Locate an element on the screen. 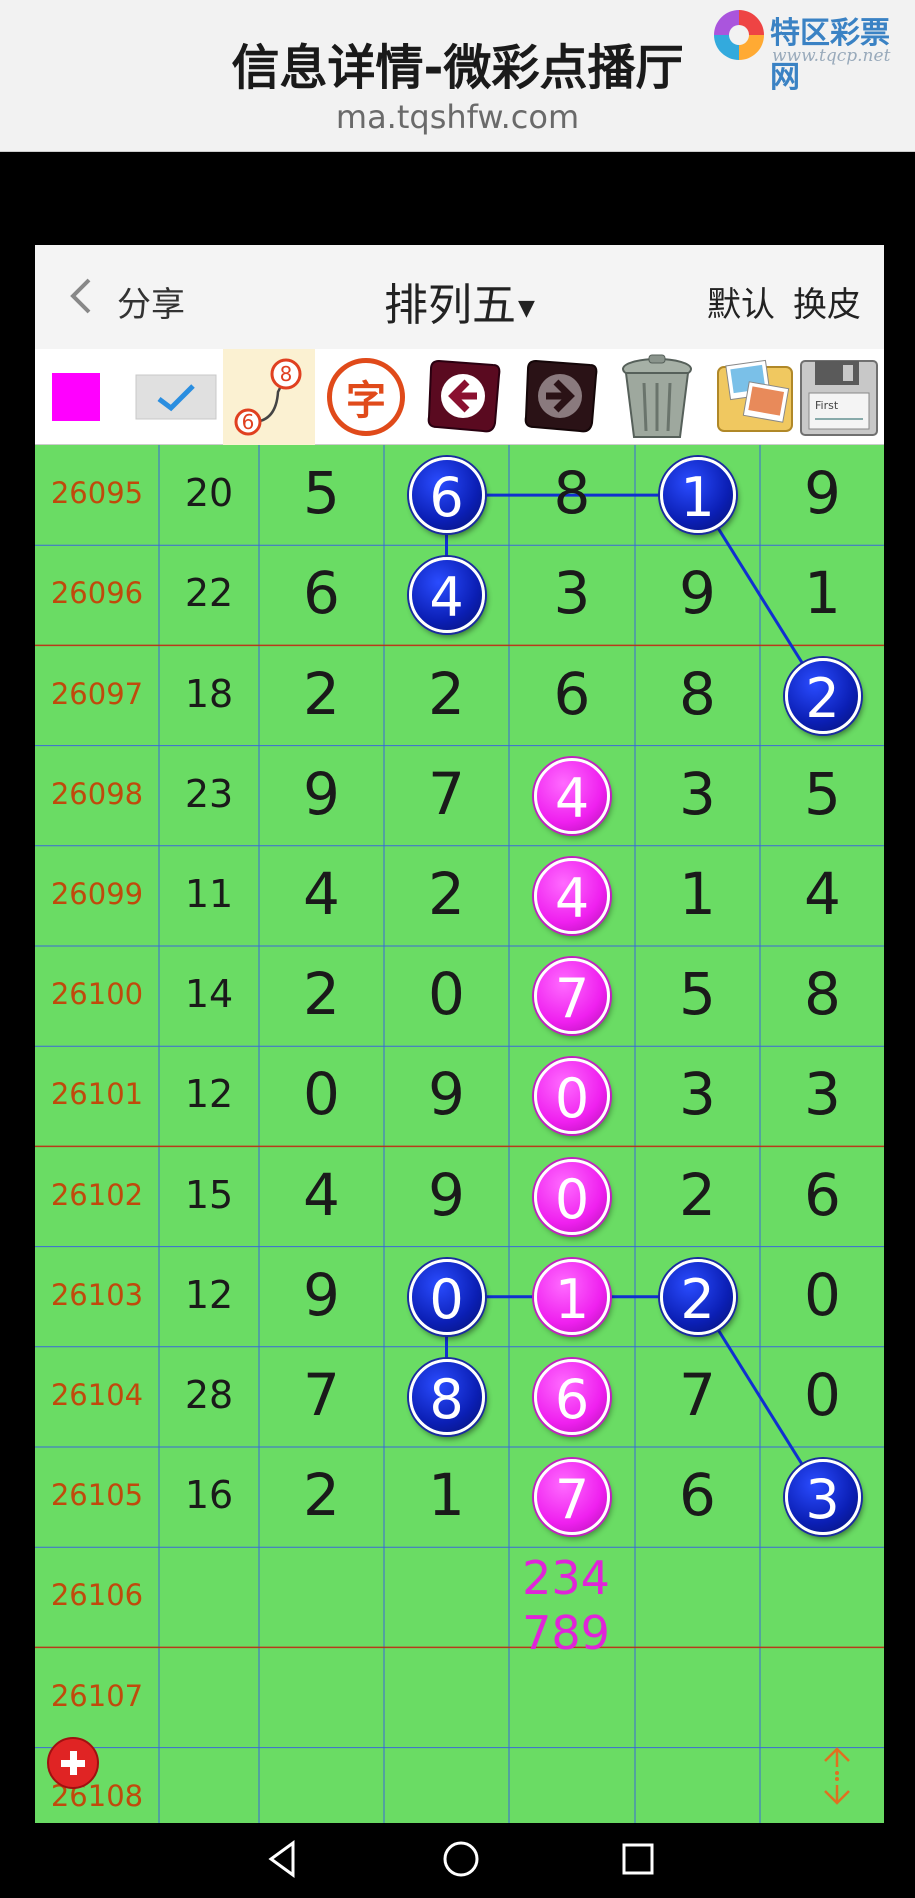  trash-icon is located at coordinates (657, 396).